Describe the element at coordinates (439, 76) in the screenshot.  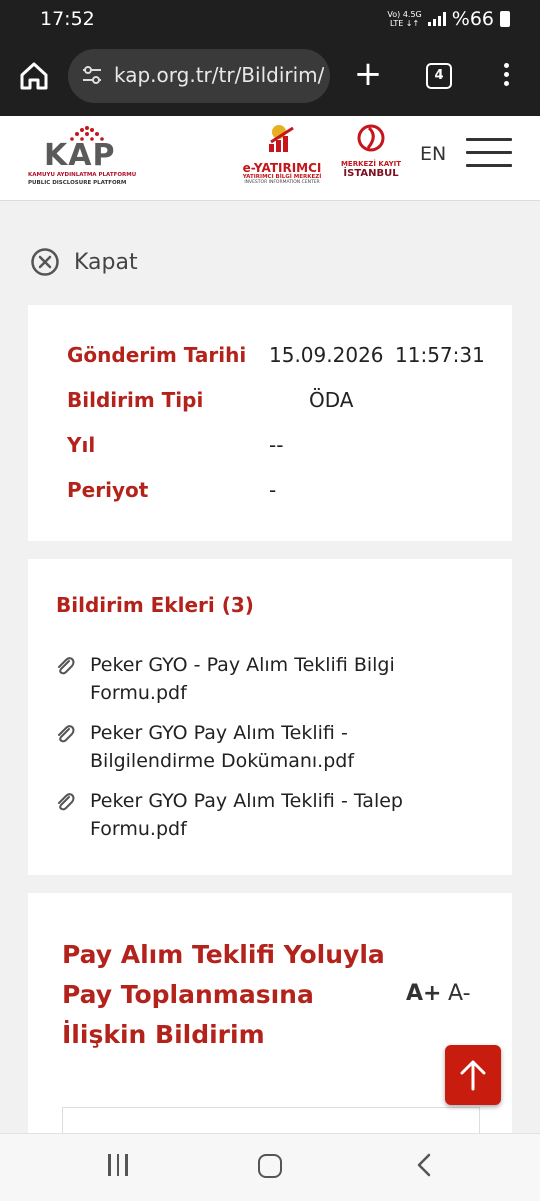
I see `tab-switcher-button: 4` at that location.